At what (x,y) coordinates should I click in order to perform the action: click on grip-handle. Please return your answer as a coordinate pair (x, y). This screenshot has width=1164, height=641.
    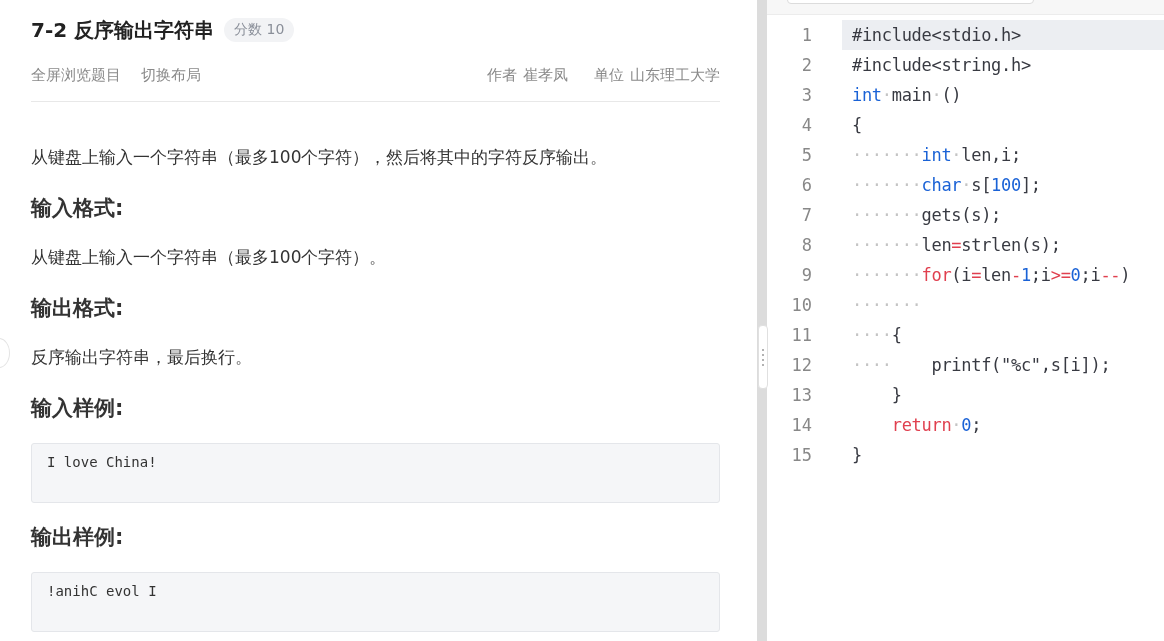
    Looking at the image, I should click on (763, 357).